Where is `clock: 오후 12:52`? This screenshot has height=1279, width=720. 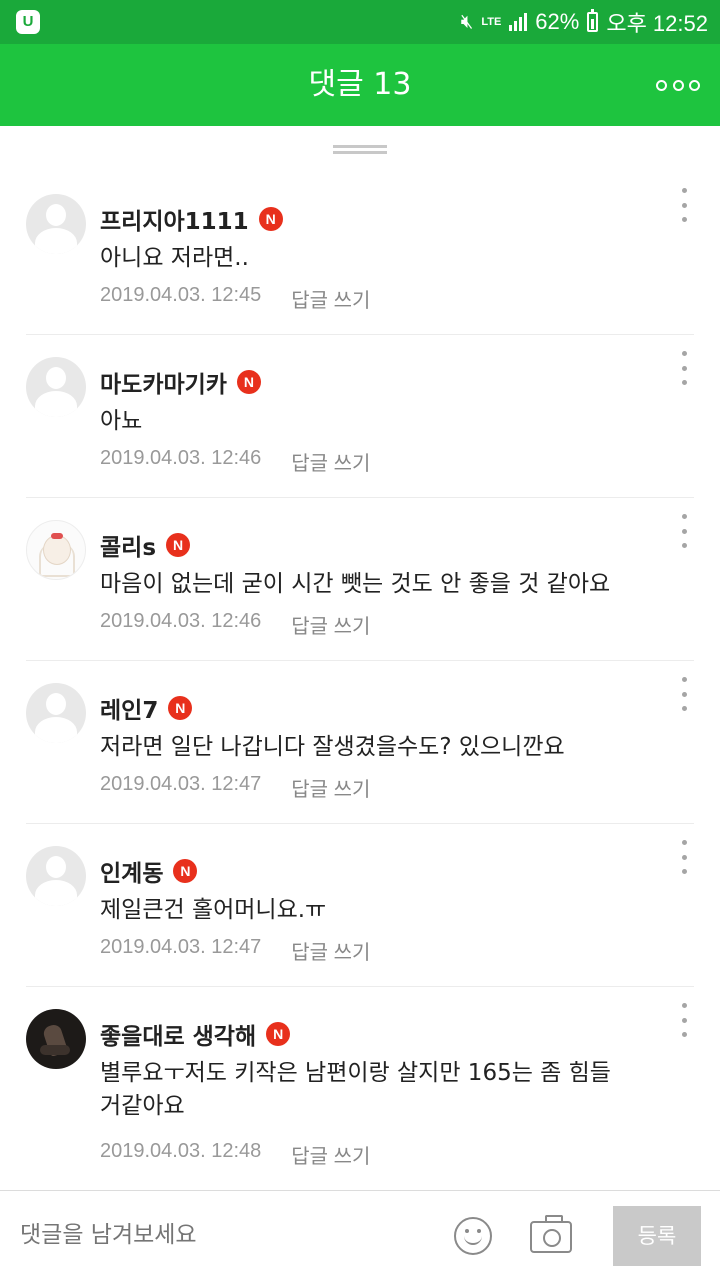 clock: 오후 12:52 is located at coordinates (657, 23).